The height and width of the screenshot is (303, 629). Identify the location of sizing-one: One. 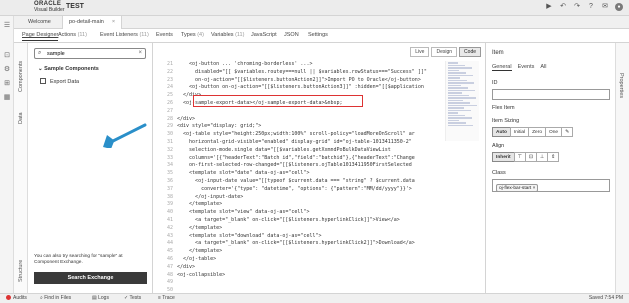
(554, 132).